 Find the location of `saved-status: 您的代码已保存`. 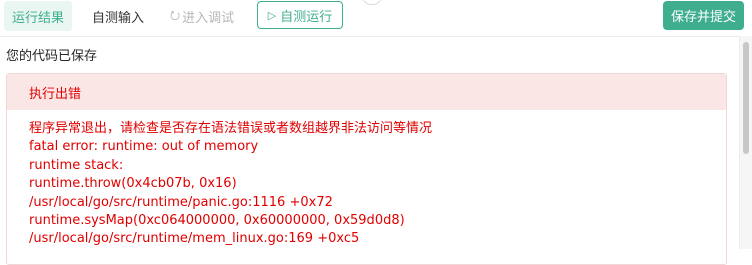

saved-status: 您的代码已保存 is located at coordinates (52, 56).